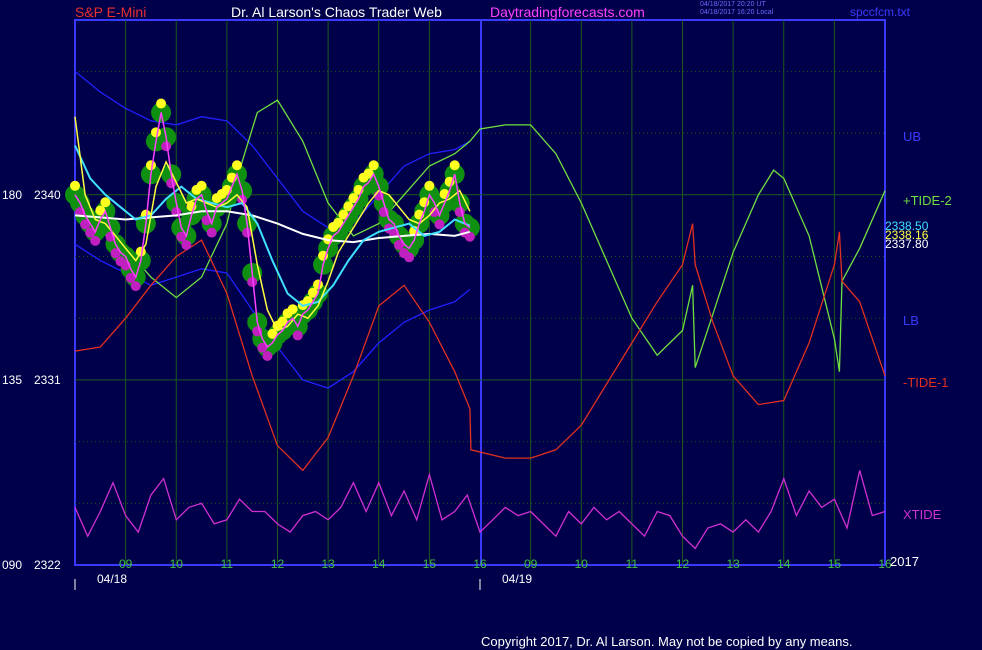 The image size is (982, 650). What do you see at coordinates (336, 12) in the screenshot?
I see `header-center: Dr. Al Larson's Chaos Trader Web` at bounding box center [336, 12].